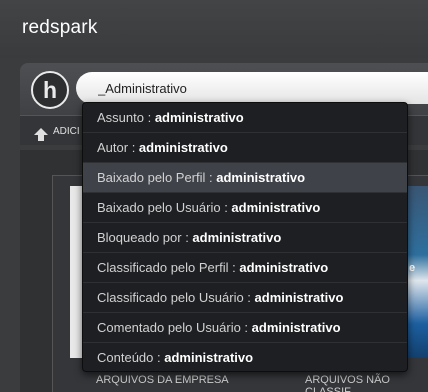 This screenshot has width=428, height=392. What do you see at coordinates (60, 27) in the screenshot?
I see `brand-name: redspark` at bounding box center [60, 27].